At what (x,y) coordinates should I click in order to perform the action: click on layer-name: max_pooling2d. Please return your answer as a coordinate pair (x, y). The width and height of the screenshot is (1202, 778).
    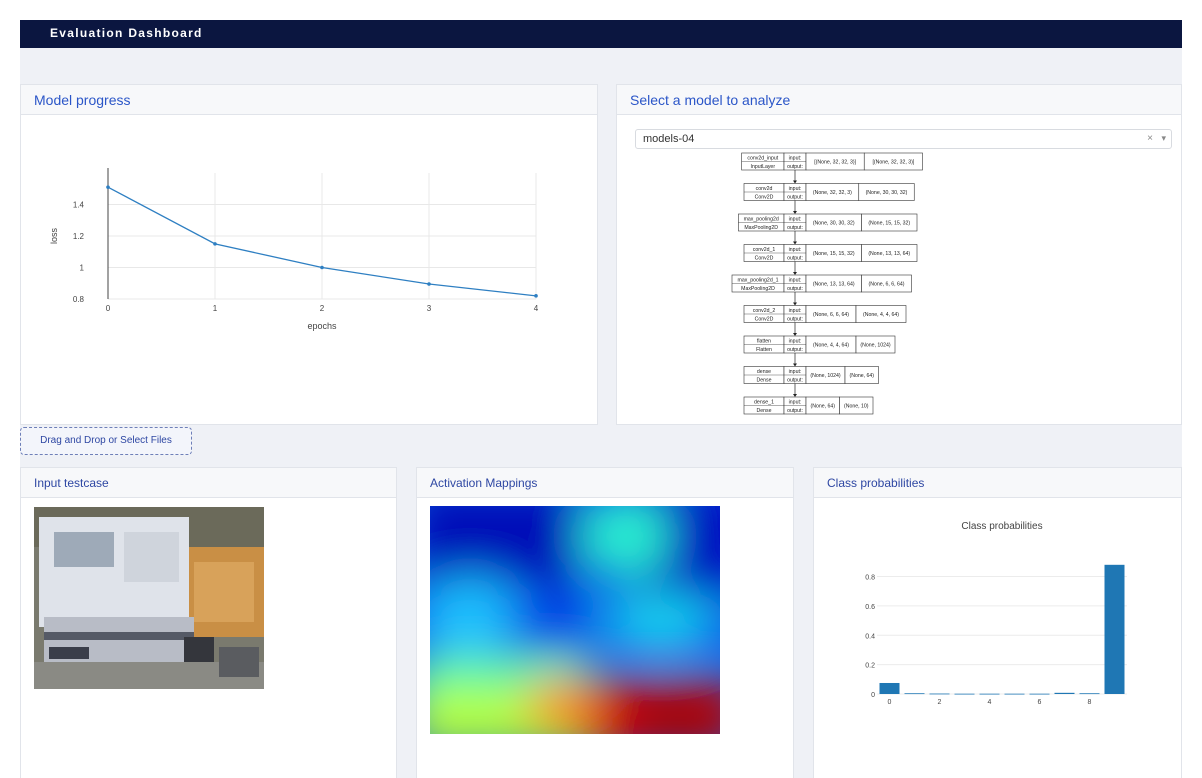
    Looking at the image, I should click on (761, 219).